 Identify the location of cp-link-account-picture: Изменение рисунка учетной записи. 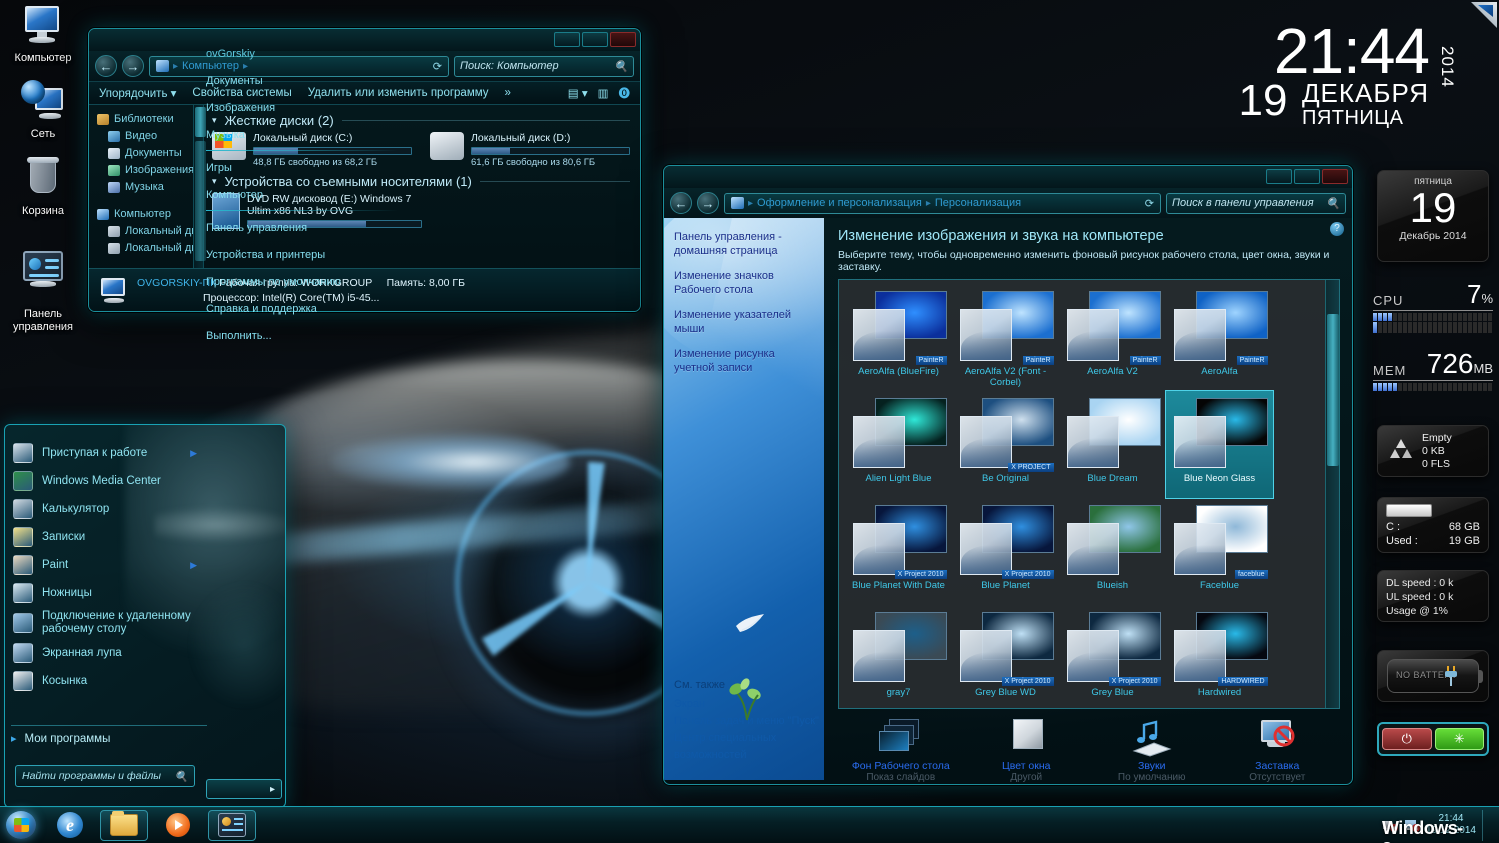
(744, 361).